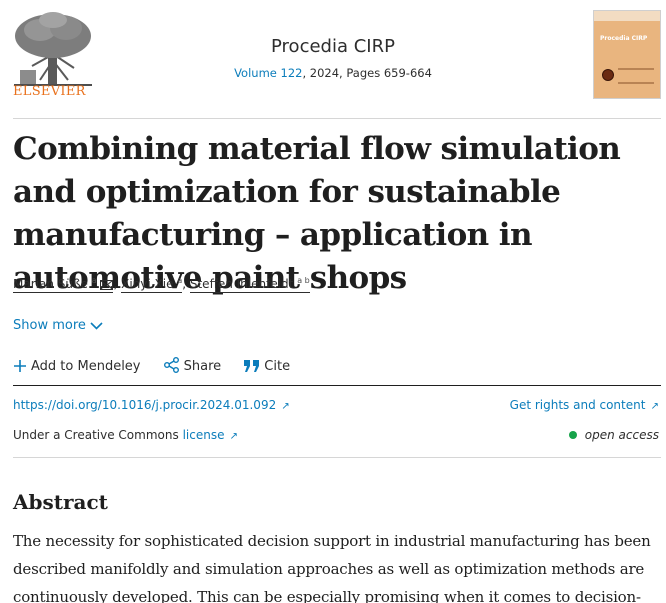 Image resolution: width=666 pixels, height=603 pixels. I want to click on author-link: Steffen Ihlenfeldt a b, so click(249, 284).